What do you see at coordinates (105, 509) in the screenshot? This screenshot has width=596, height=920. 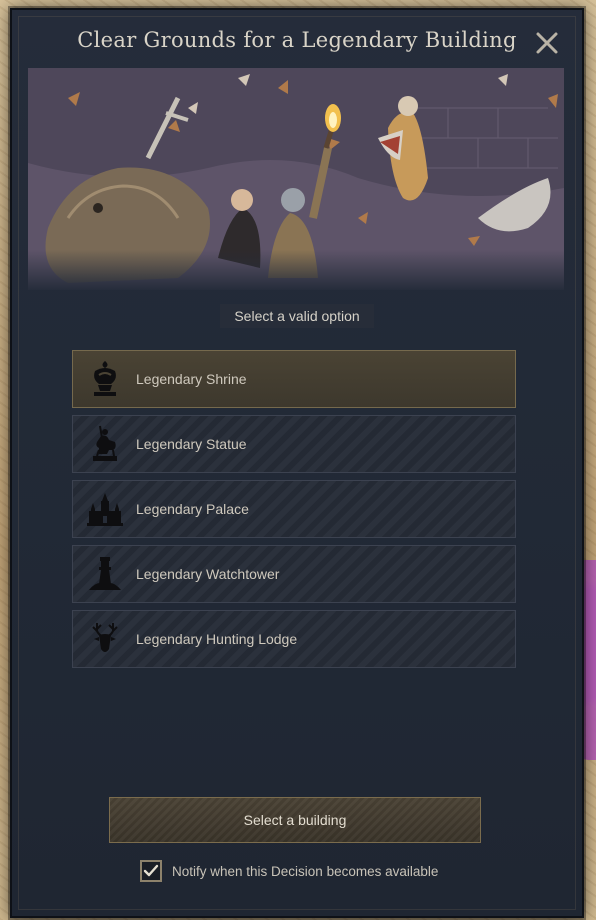 I see `palace-icon` at bounding box center [105, 509].